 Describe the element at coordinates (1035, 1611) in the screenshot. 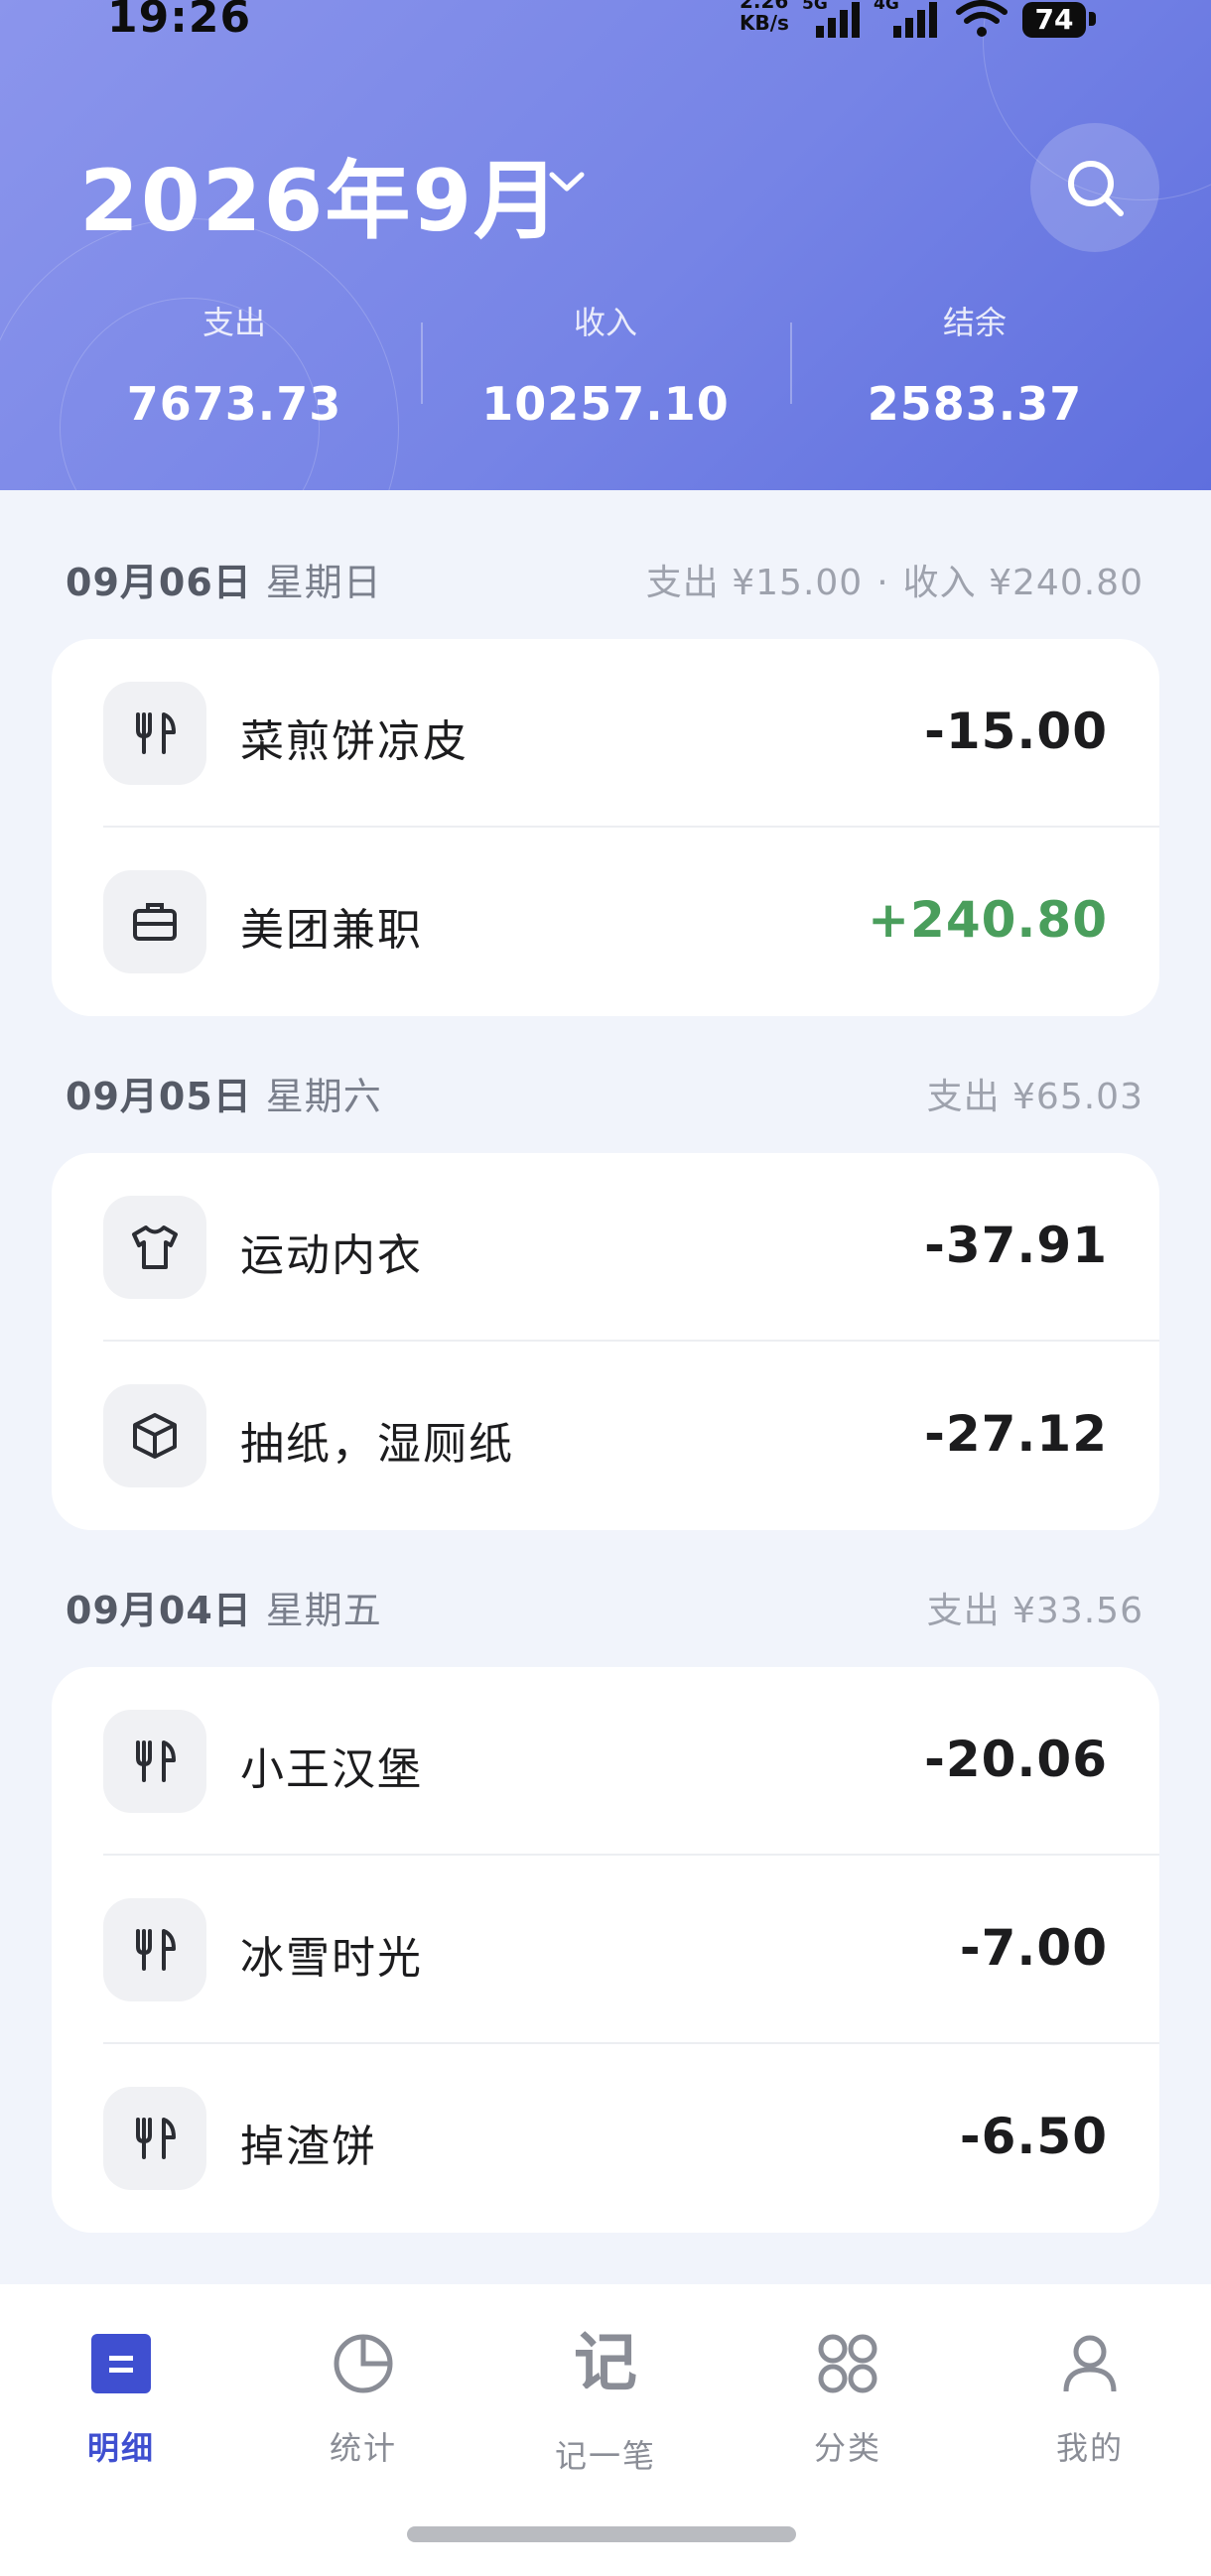

I see `day-expense-total: 支出 ¥33.56` at that location.